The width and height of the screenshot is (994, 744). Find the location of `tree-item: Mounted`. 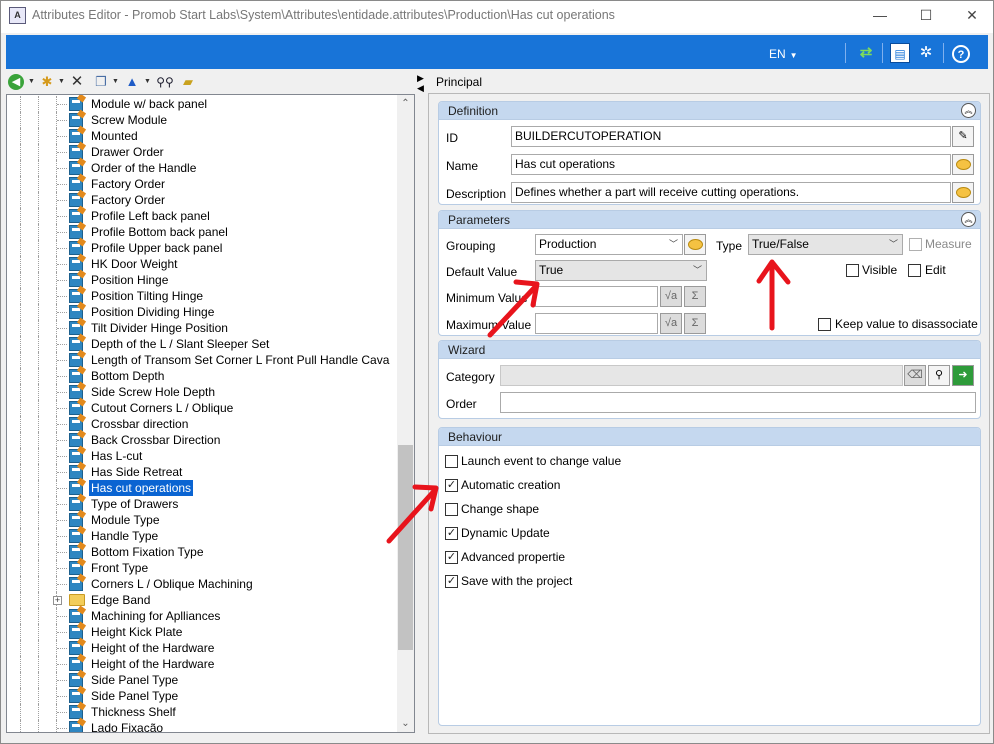

tree-item: Mounted is located at coordinates (202, 136).